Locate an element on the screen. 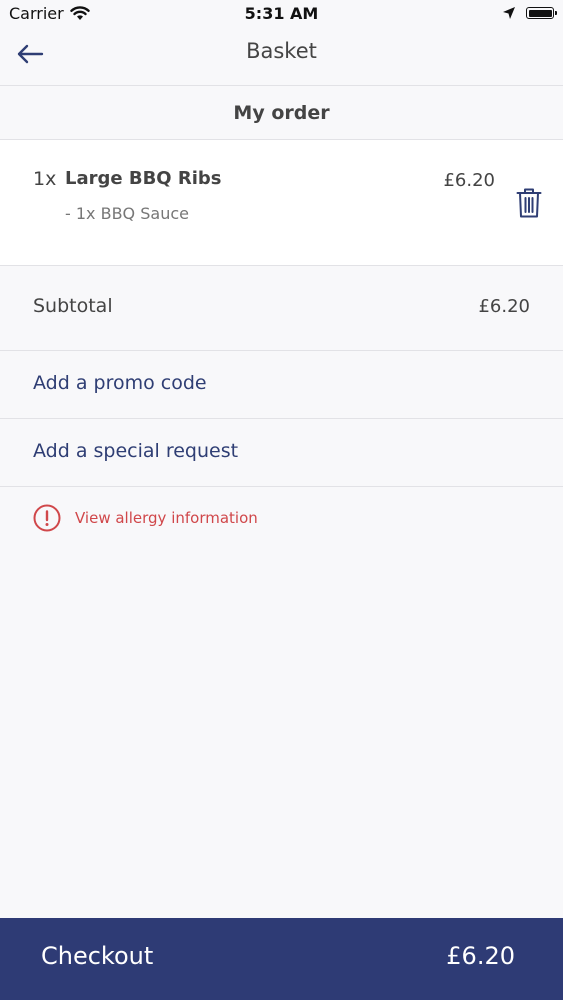 Image resolution: width=563 pixels, height=1000 pixels. trash-icon is located at coordinates (529, 203).